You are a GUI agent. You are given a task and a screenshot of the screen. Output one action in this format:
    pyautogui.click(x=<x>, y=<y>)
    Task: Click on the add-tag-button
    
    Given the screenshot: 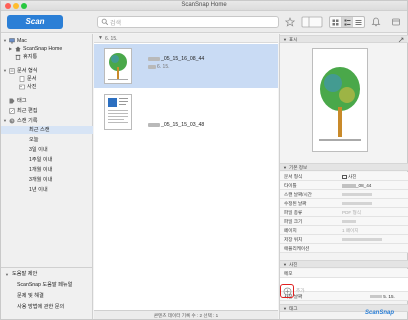 What is the action you would take?
    pyautogui.click(x=287, y=291)
    